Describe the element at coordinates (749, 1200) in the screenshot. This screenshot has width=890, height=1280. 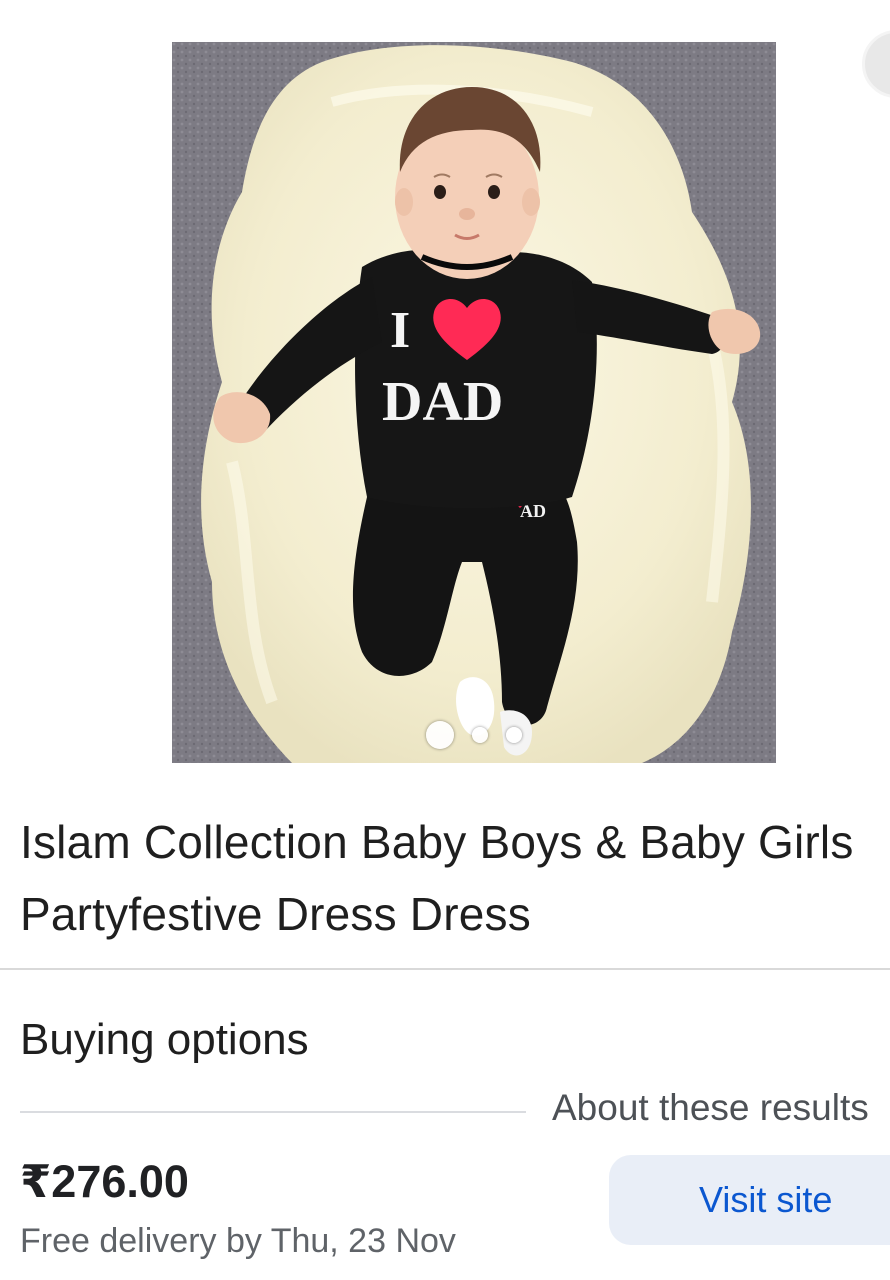
I see `visit-site-button: Visit site` at that location.